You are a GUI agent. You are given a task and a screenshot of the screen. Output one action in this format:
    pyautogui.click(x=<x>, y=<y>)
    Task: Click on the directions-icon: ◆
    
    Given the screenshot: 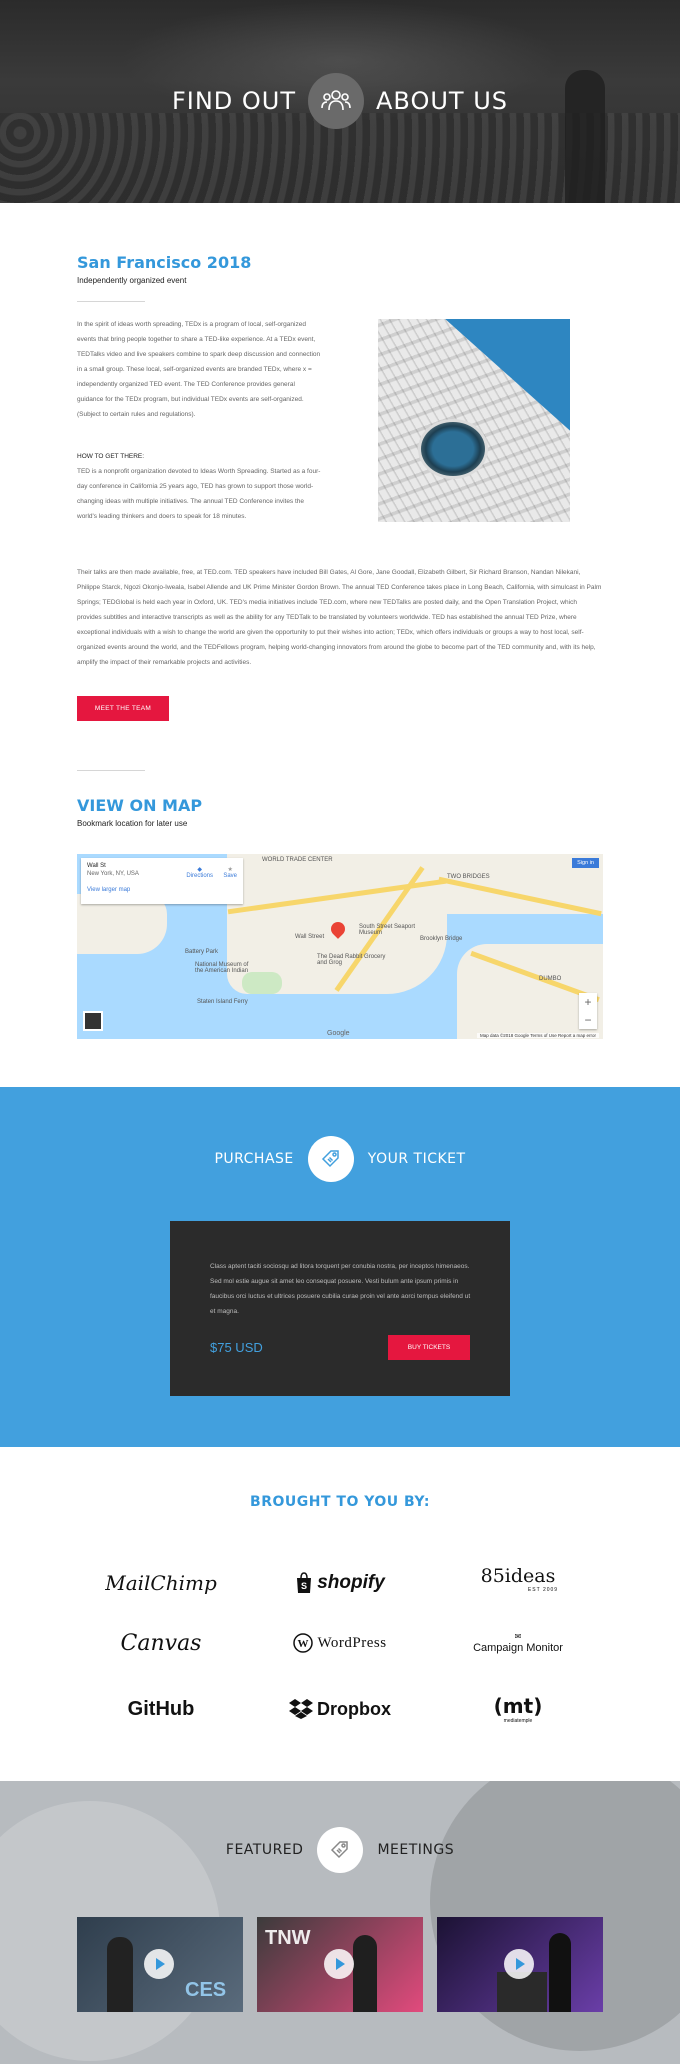 What is the action you would take?
    pyautogui.click(x=199, y=870)
    